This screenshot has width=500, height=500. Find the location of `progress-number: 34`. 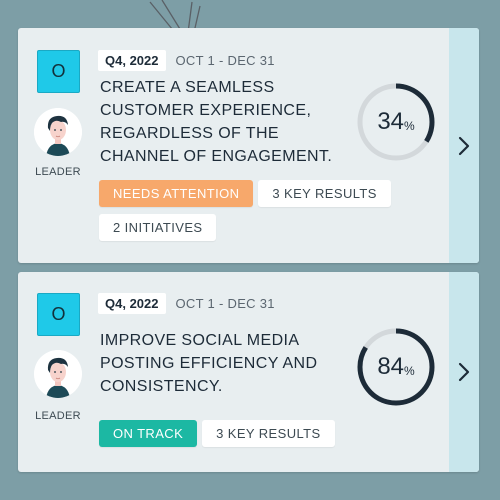

progress-number: 34 is located at coordinates (391, 121).